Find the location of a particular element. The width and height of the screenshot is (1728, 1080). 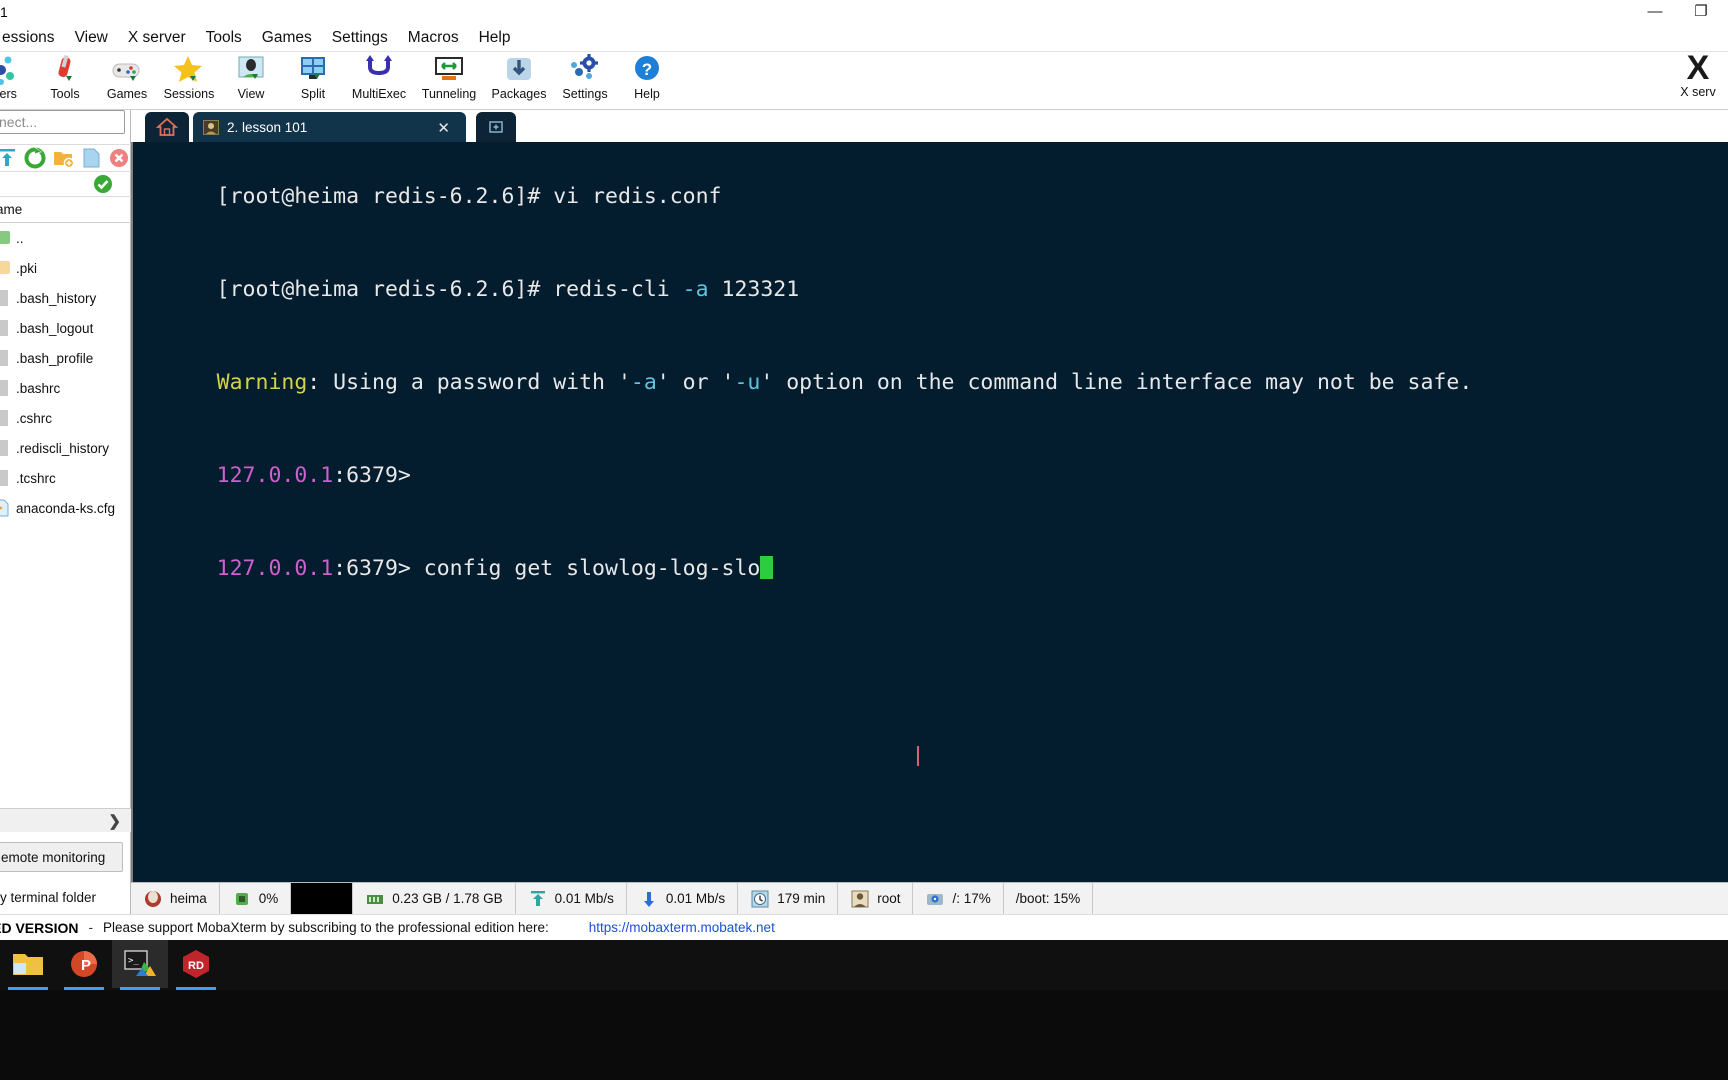

taskbar-redis-desktop: RD is located at coordinates (196, 965).